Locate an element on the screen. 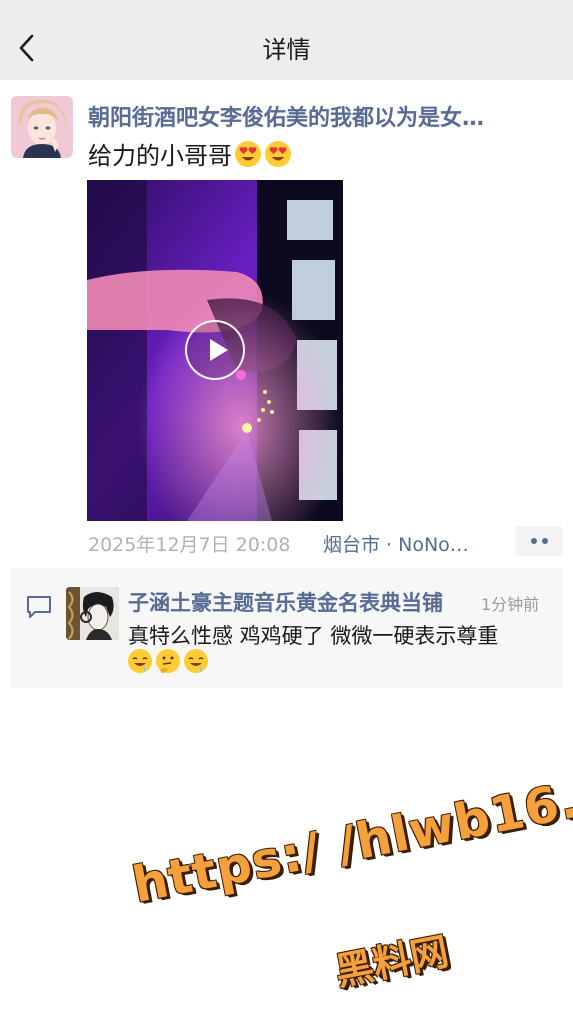  post-text: 给力的小哥哥 is located at coordinates (190, 153).